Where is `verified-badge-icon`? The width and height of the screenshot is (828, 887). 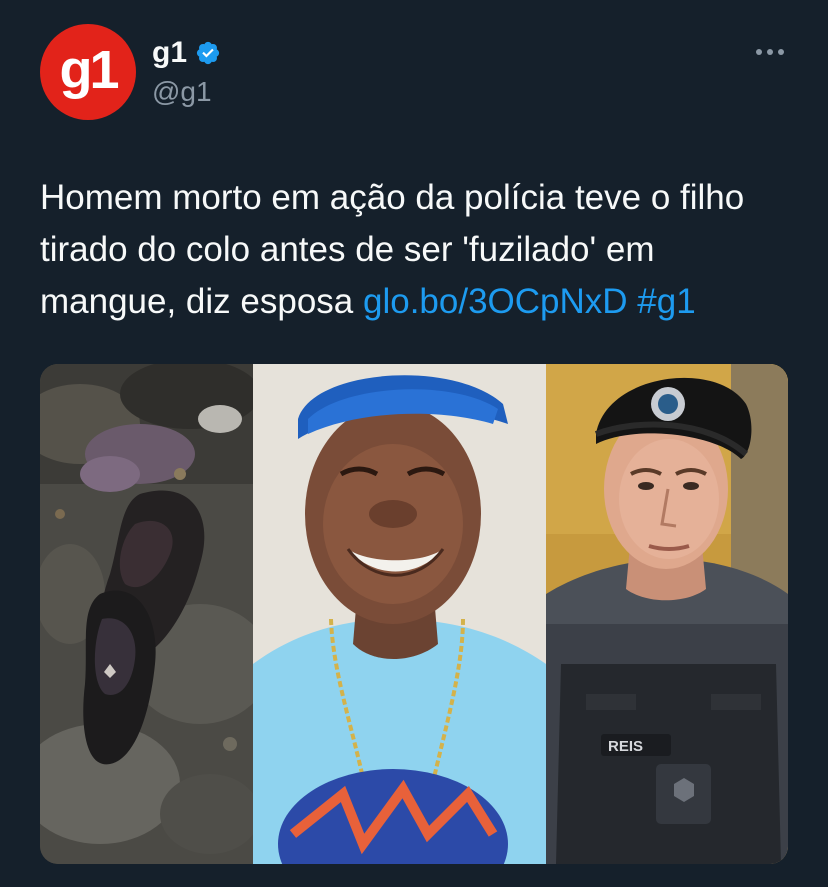
verified-badge-icon is located at coordinates (208, 53).